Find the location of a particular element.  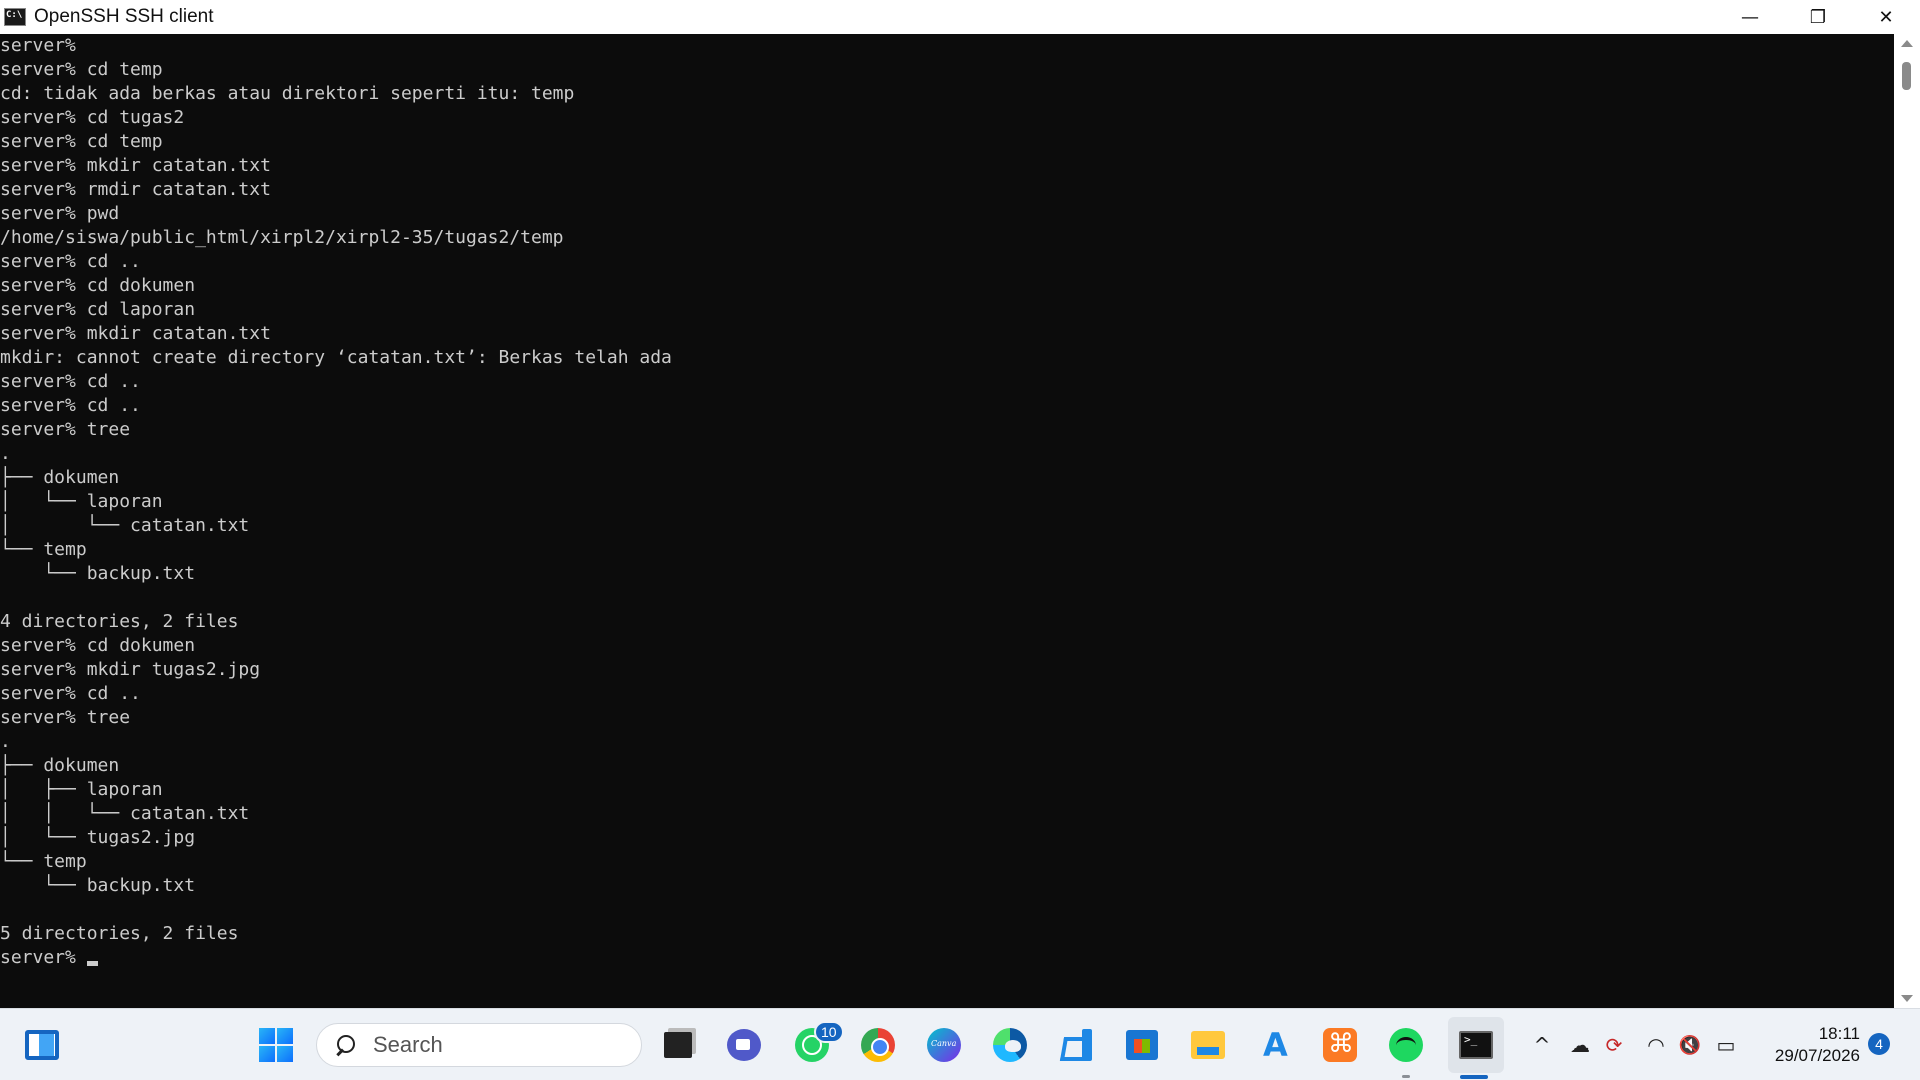

whatsapp-badge: 10 is located at coordinates (829, 1032).